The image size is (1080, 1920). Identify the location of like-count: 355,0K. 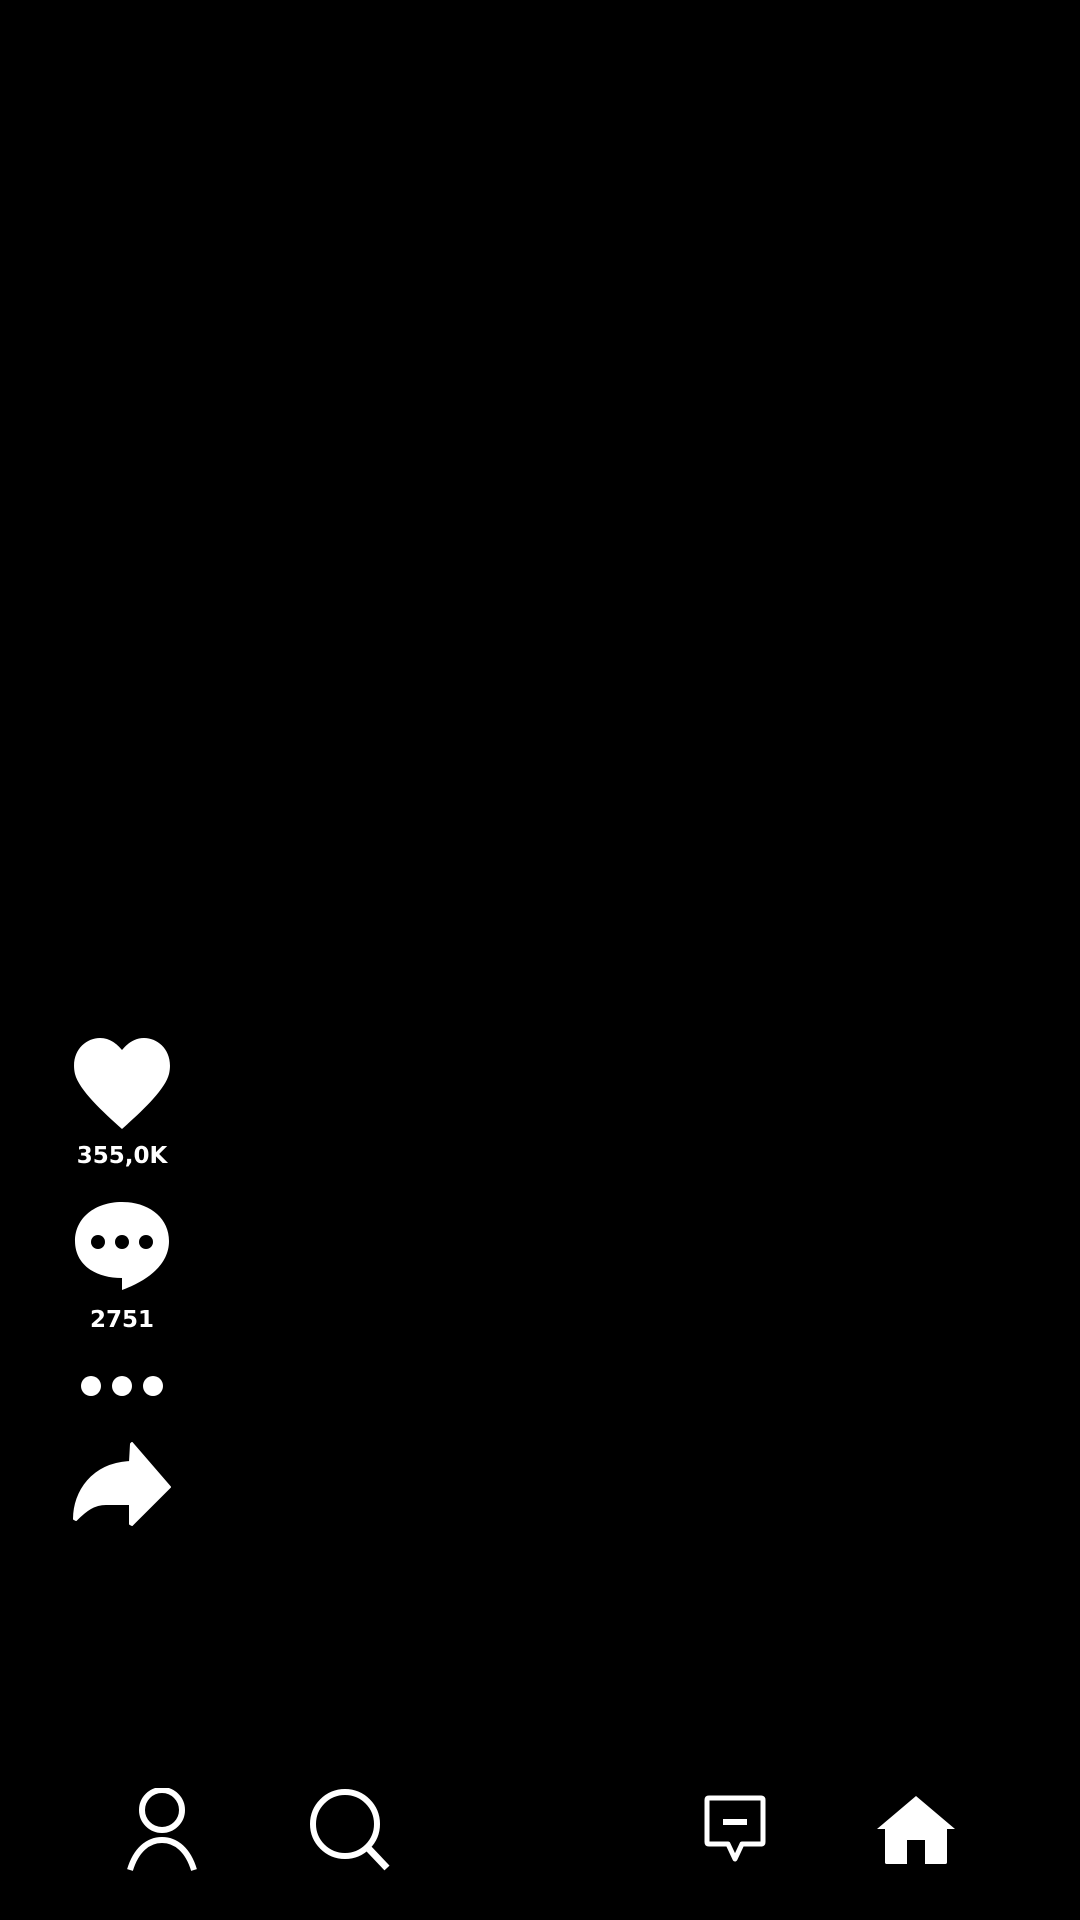
(122, 1156).